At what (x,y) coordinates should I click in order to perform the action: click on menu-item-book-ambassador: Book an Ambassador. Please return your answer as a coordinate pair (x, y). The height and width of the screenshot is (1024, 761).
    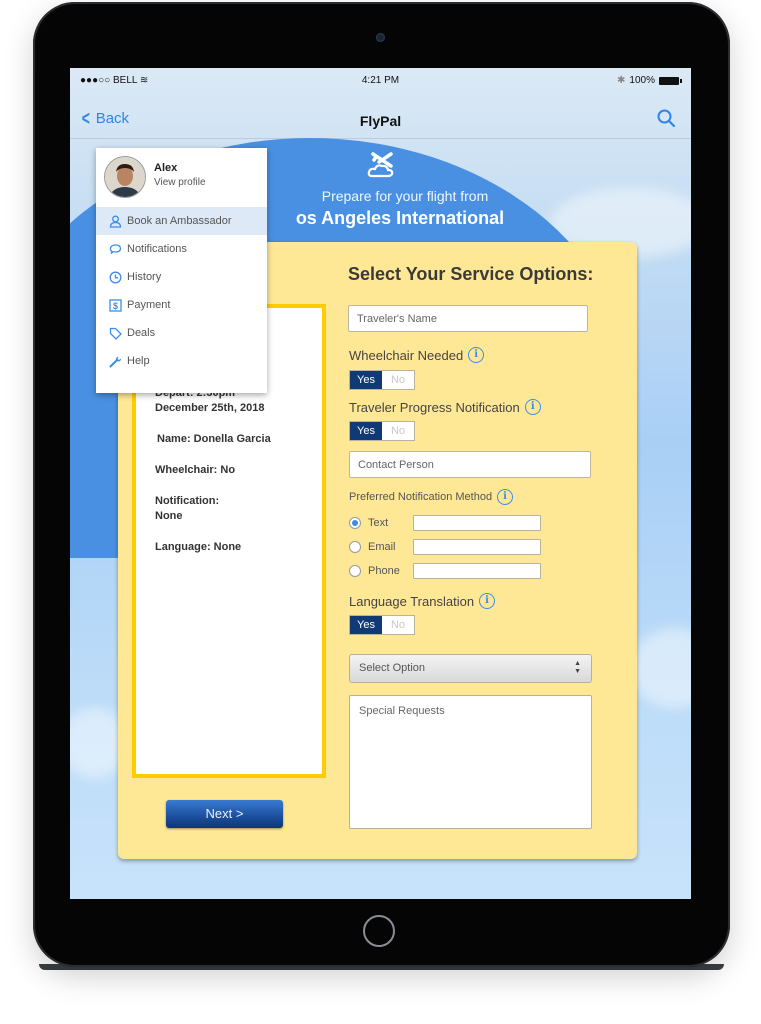
    Looking at the image, I should click on (181, 221).